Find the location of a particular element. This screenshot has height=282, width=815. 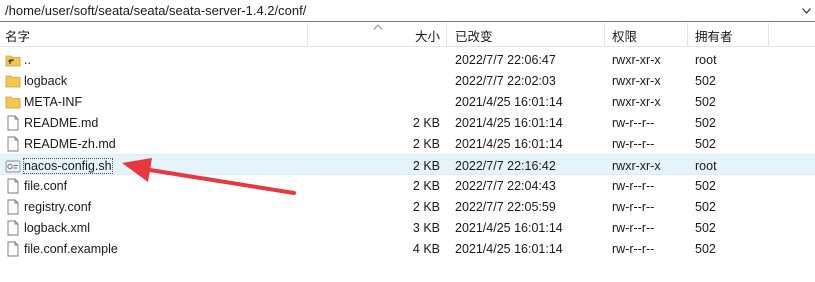

parent-directory-icon is located at coordinates (13, 60).